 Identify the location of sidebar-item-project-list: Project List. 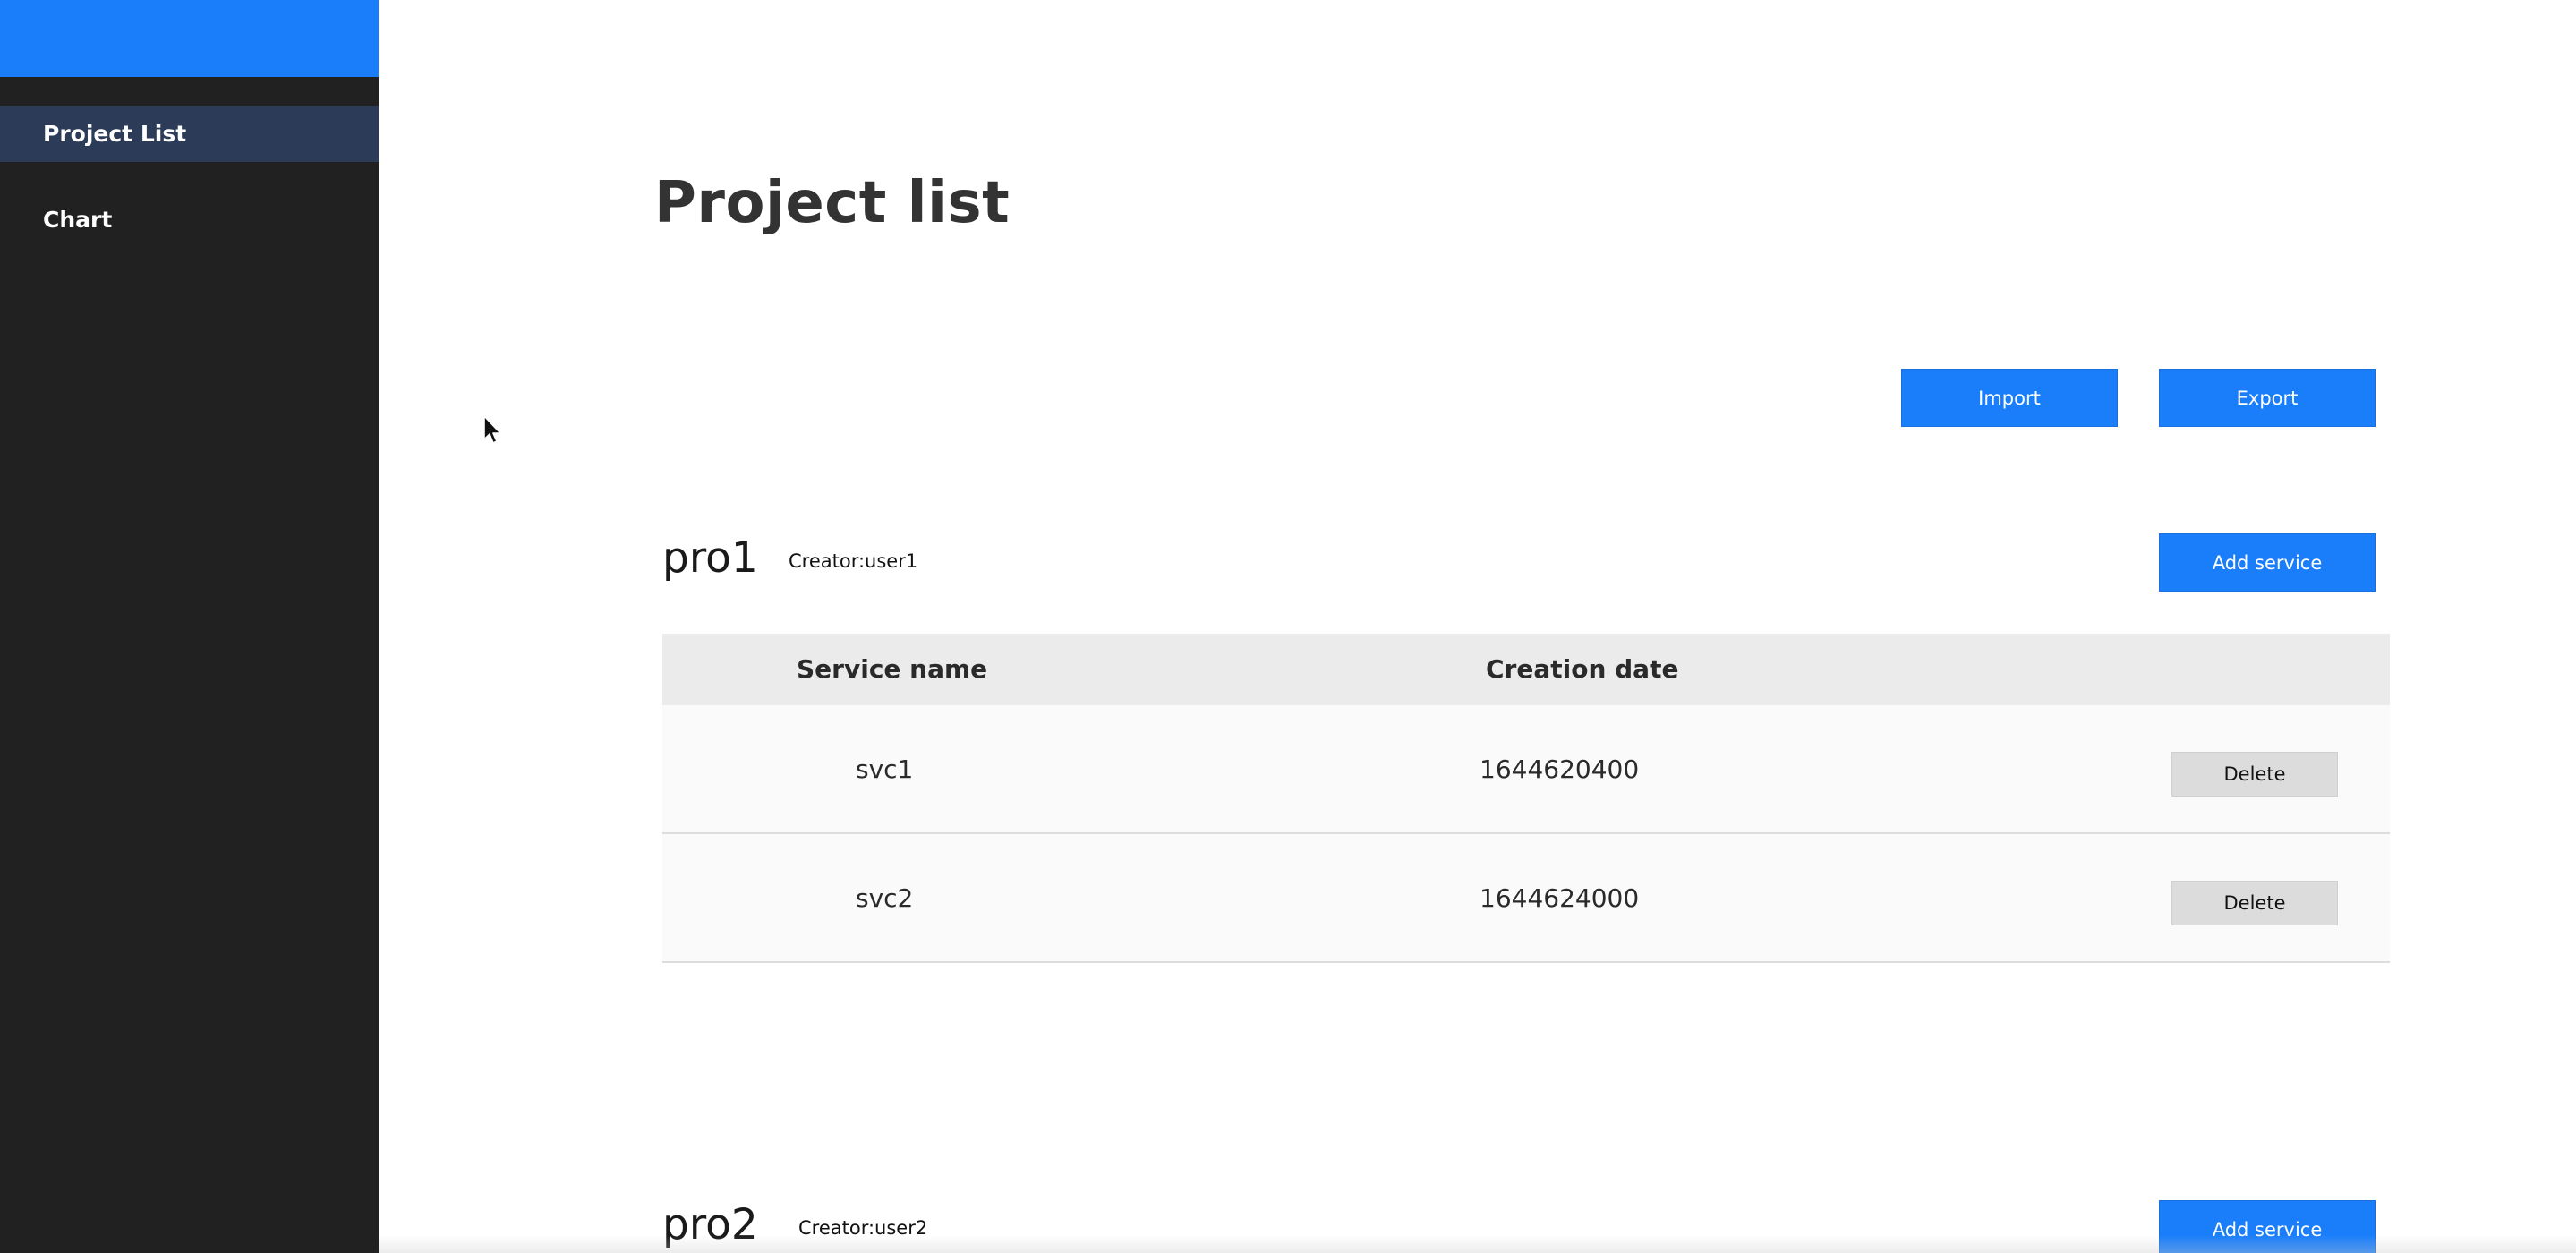
(189, 134).